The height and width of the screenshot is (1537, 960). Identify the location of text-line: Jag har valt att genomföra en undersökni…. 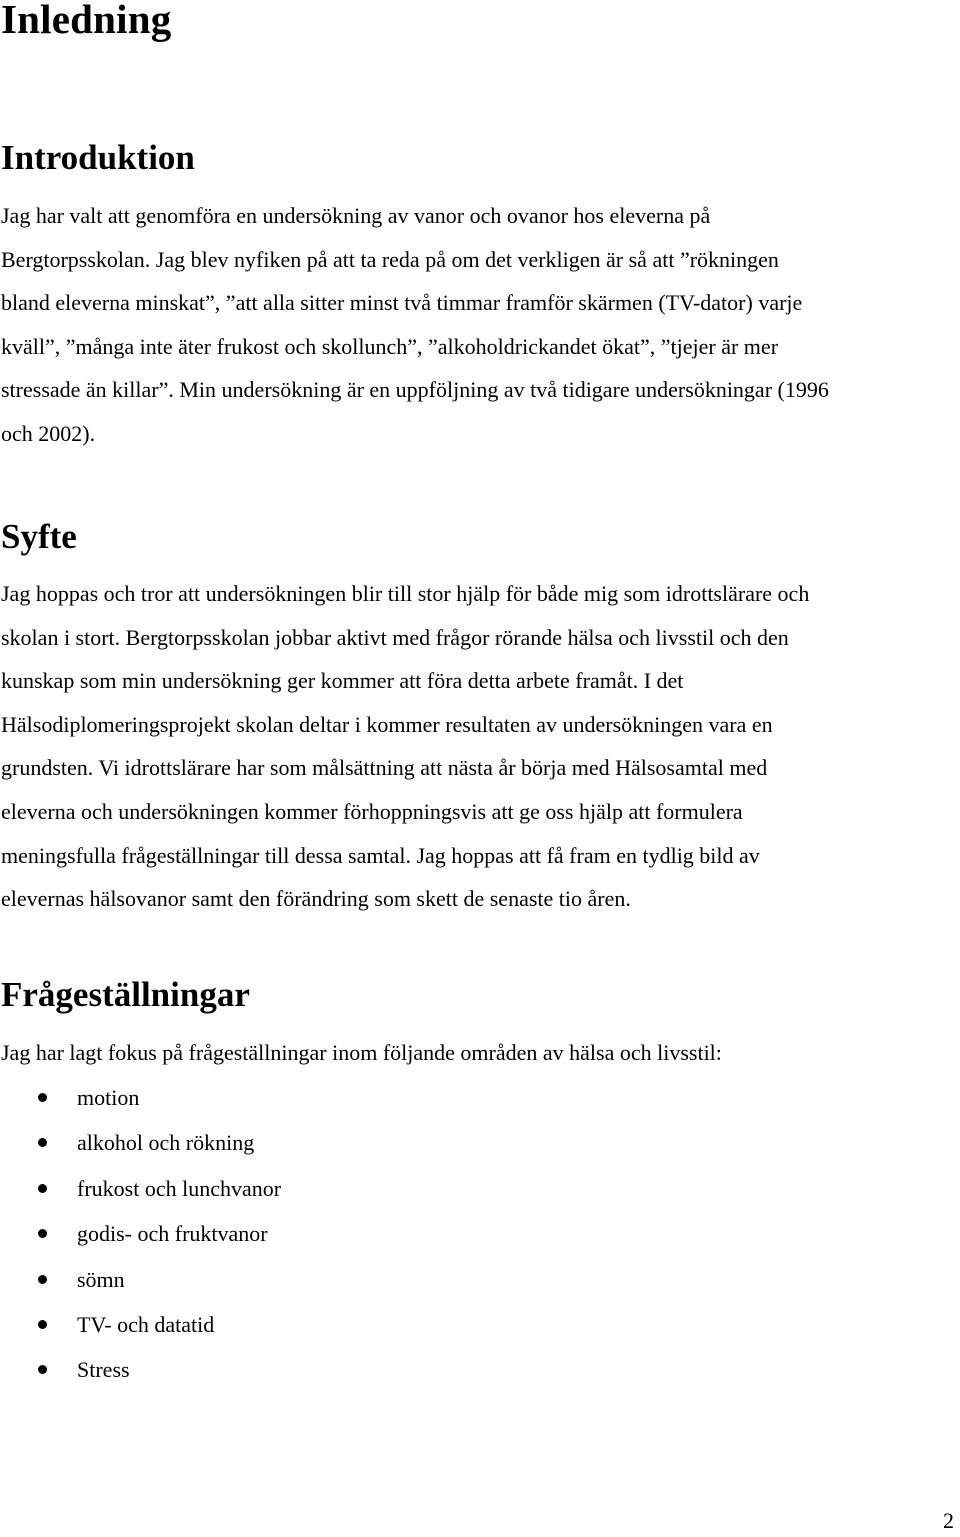
(356, 215).